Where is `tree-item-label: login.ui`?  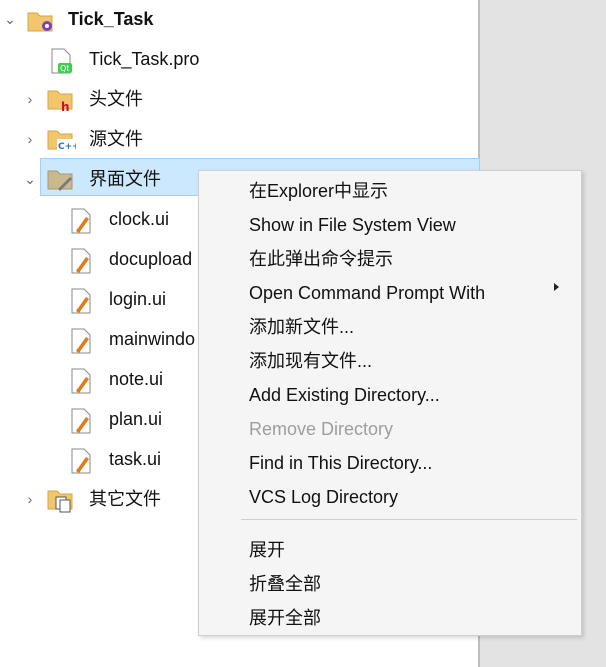 tree-item-label: login.ui is located at coordinates (138, 299).